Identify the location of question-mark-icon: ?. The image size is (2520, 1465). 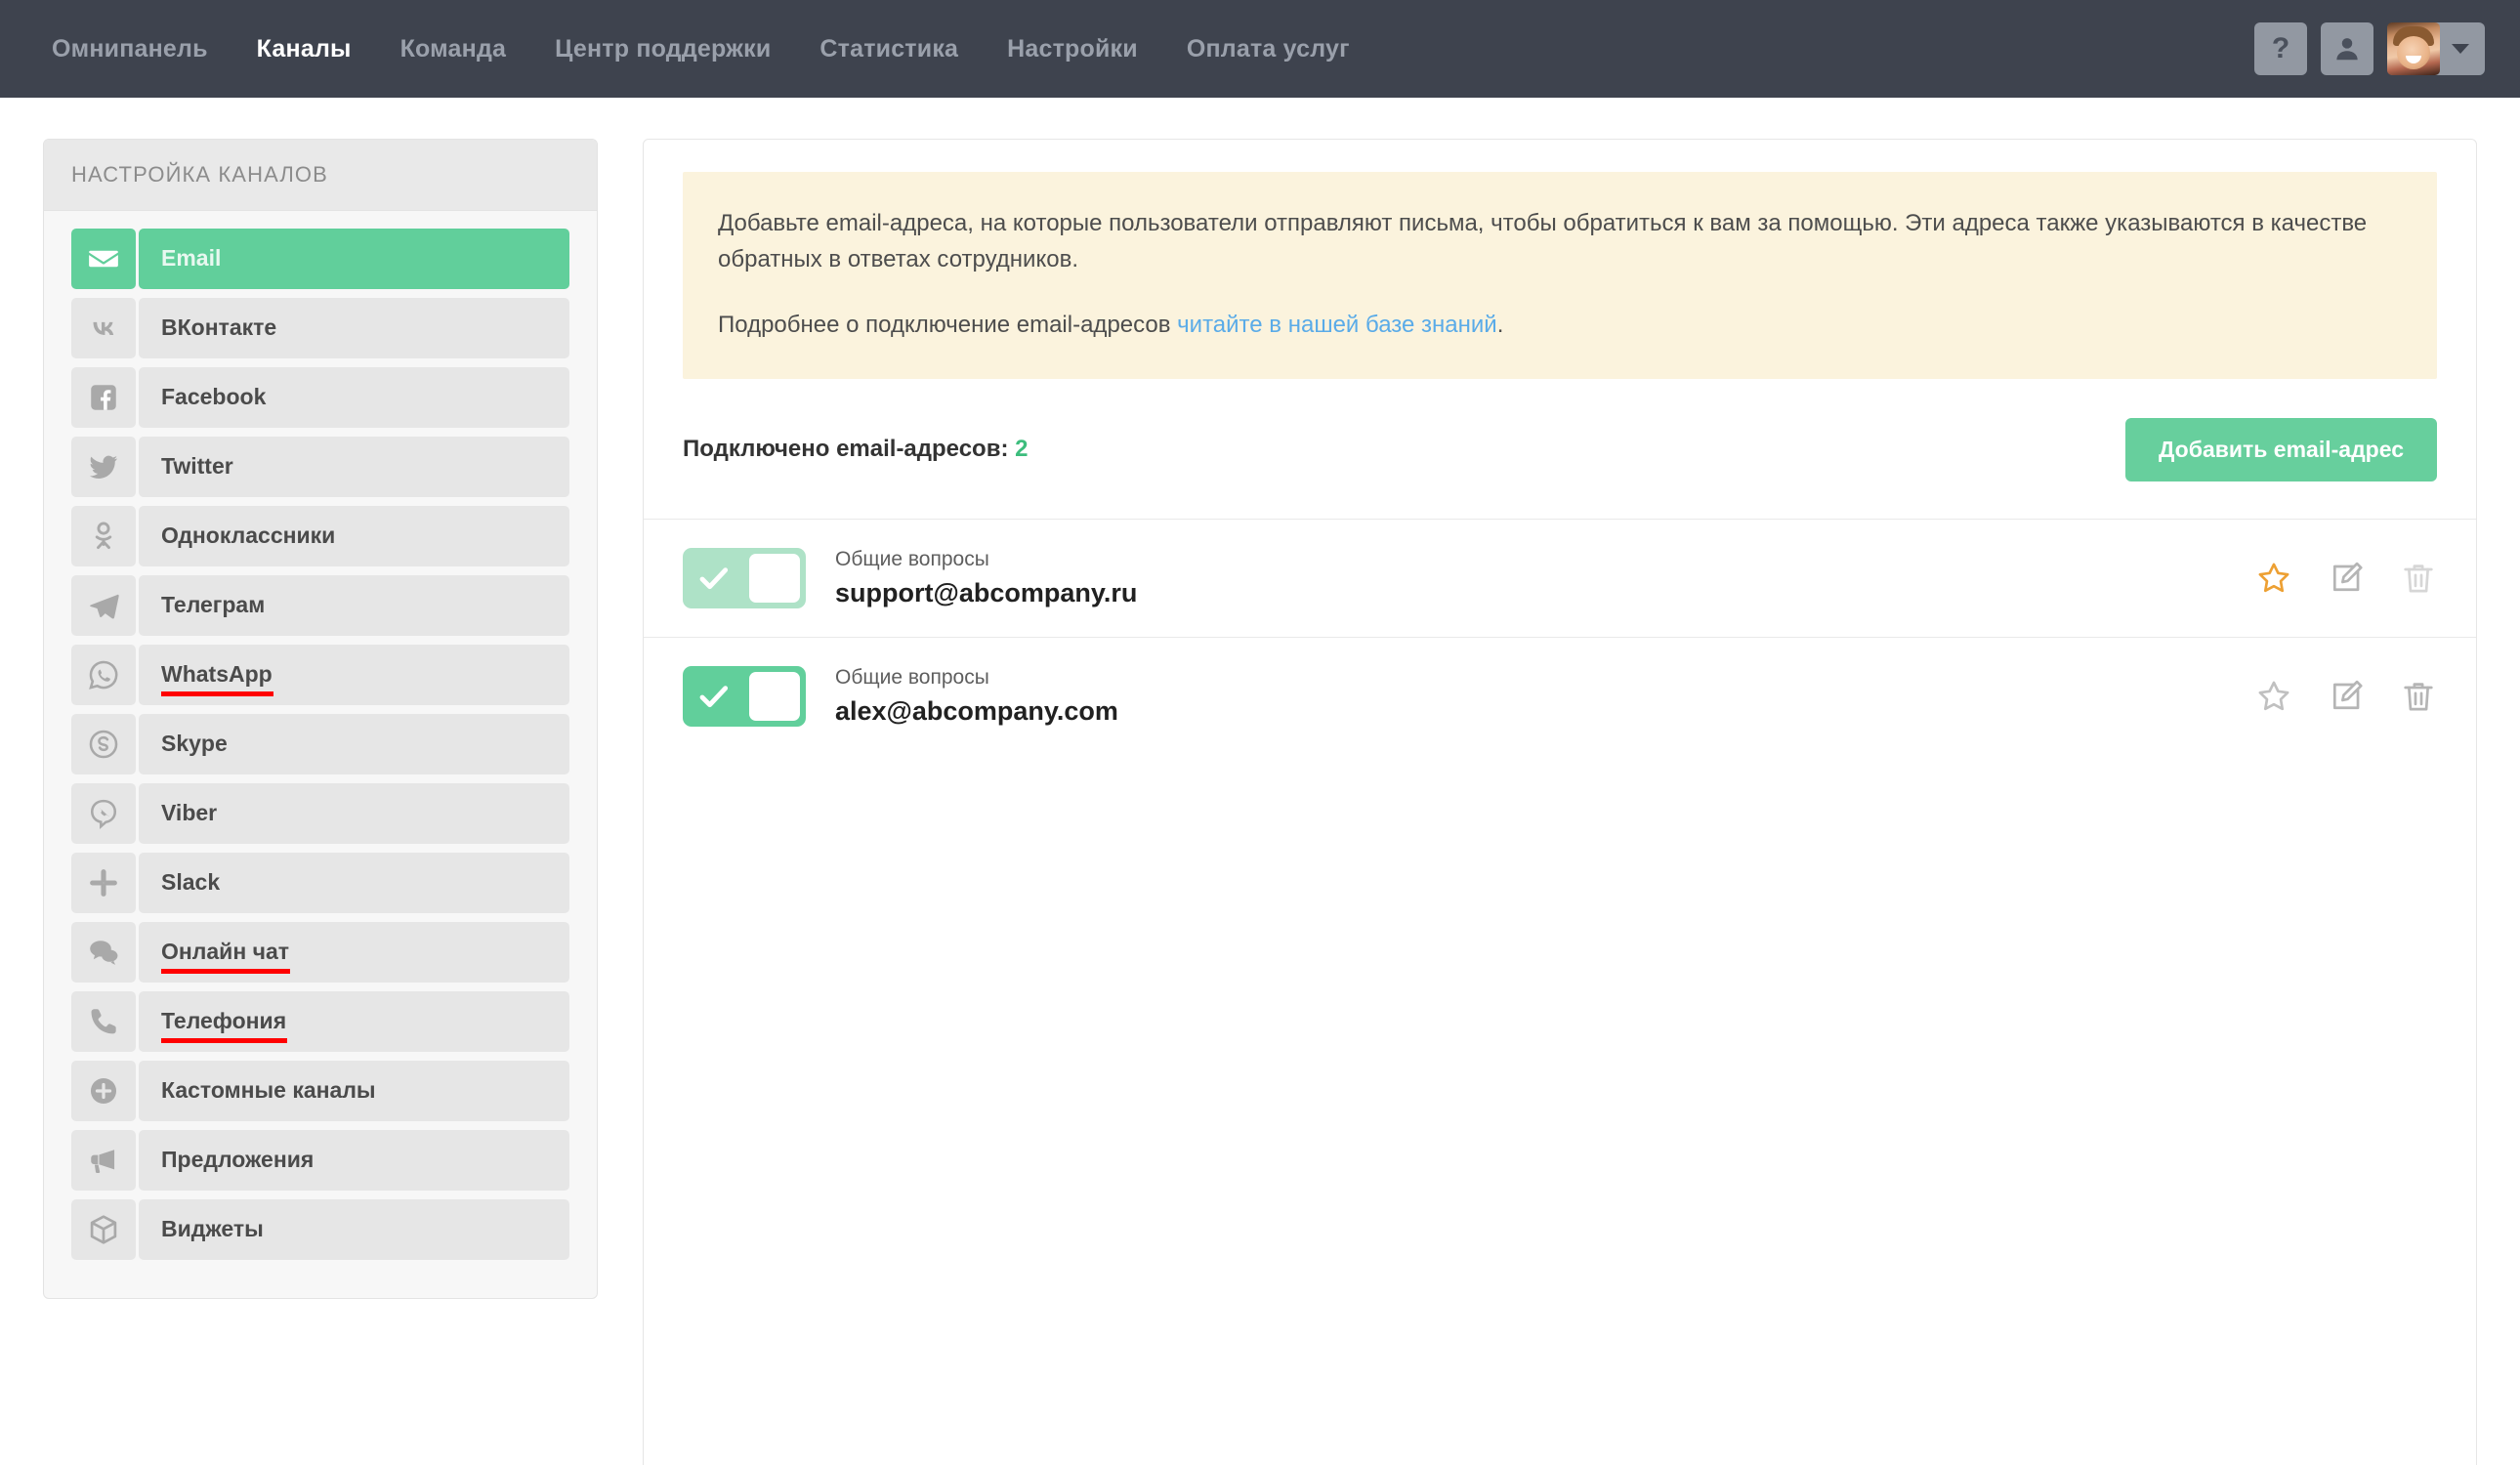
(2280, 48).